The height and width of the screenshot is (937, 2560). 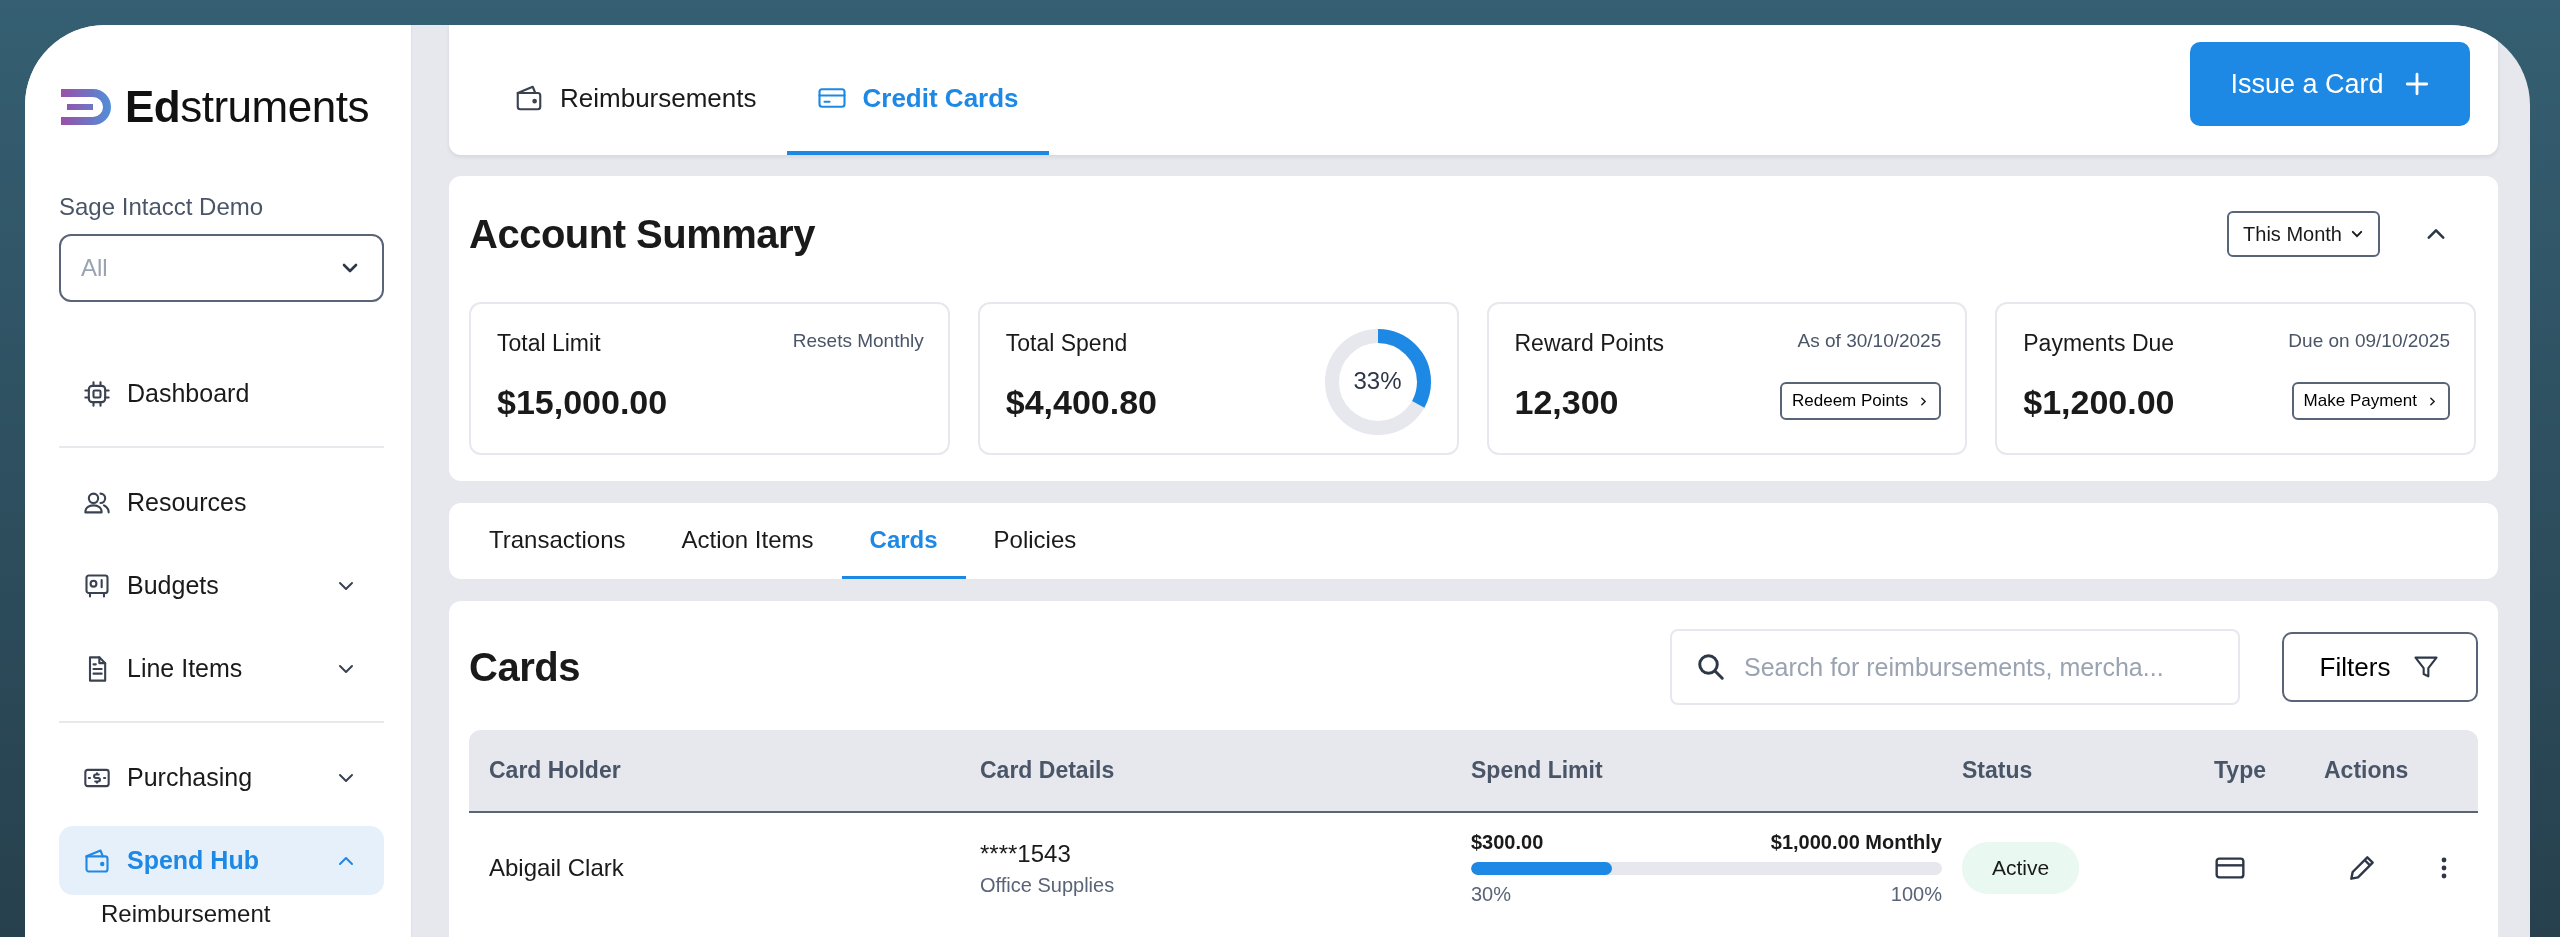 What do you see at coordinates (1047, 885) in the screenshot?
I see `card-category: Office Supplies` at bounding box center [1047, 885].